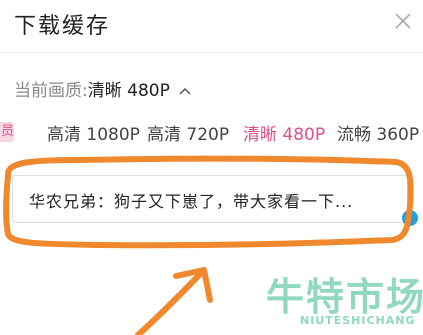  I want to click on quality-option-360p: 流畅 360P, so click(378, 132).